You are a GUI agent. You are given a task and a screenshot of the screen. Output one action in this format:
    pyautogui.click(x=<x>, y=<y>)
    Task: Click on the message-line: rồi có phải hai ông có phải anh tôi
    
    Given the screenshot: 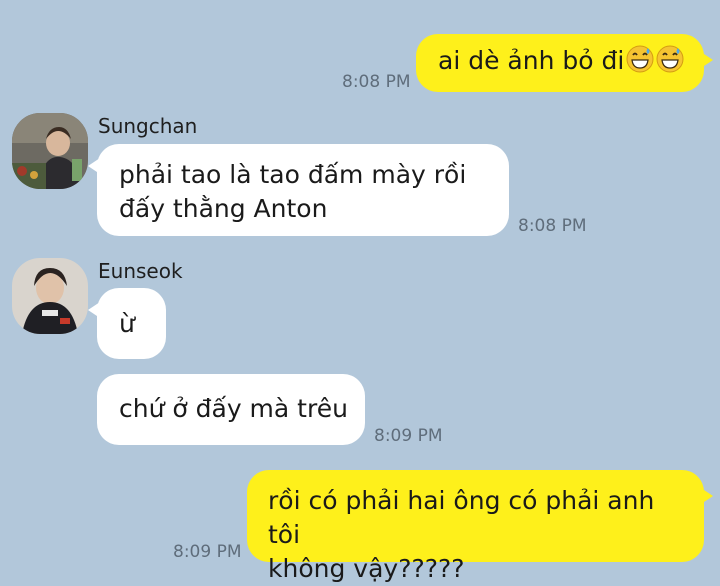 What is the action you would take?
    pyautogui.click(x=461, y=517)
    